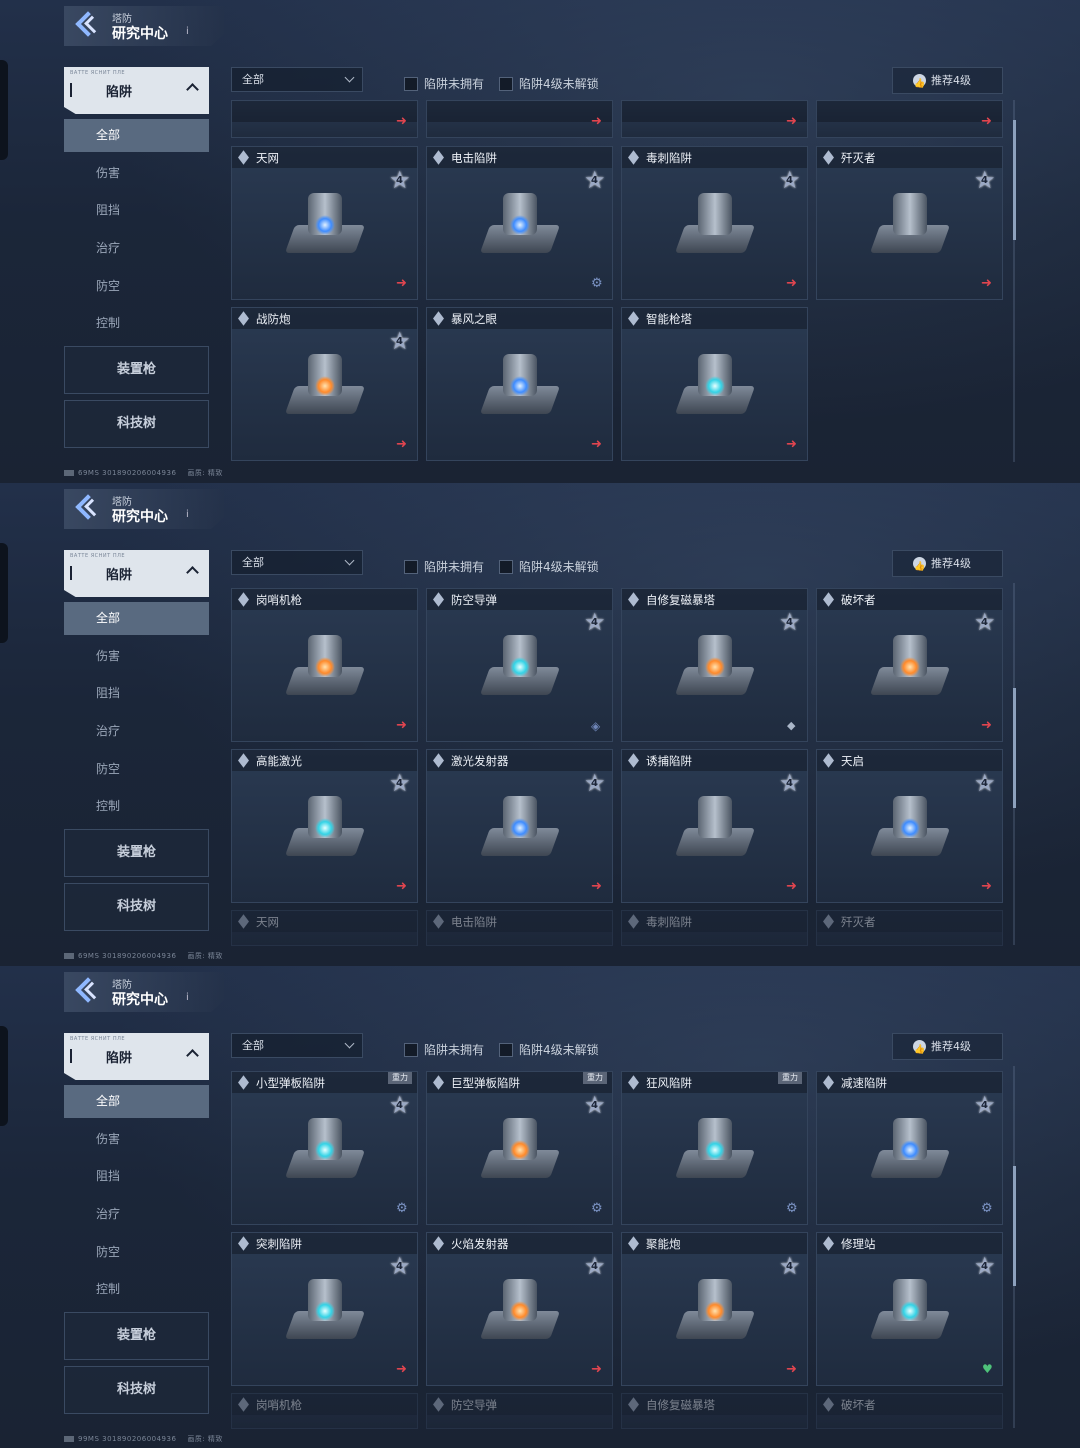 This screenshot has height=1448, width=1080. What do you see at coordinates (714, 1148) in the screenshot?
I see `trap-card: 狂风陷阱 重力` at bounding box center [714, 1148].